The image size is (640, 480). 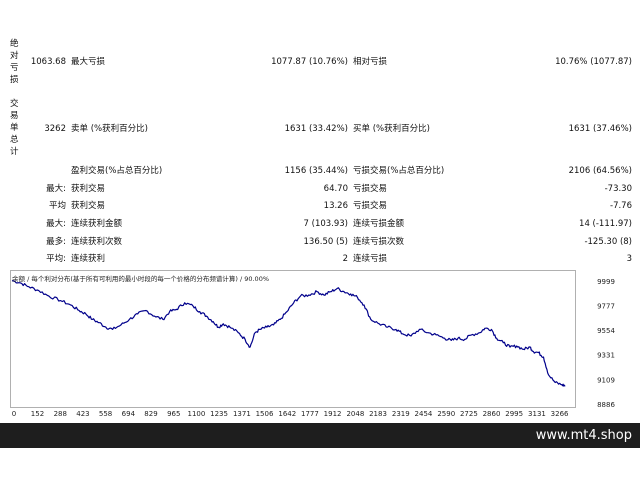 What do you see at coordinates (608, 242) in the screenshot?
I see `maximal-consecutive-loss-value: -125.30 (8)` at bounding box center [608, 242].